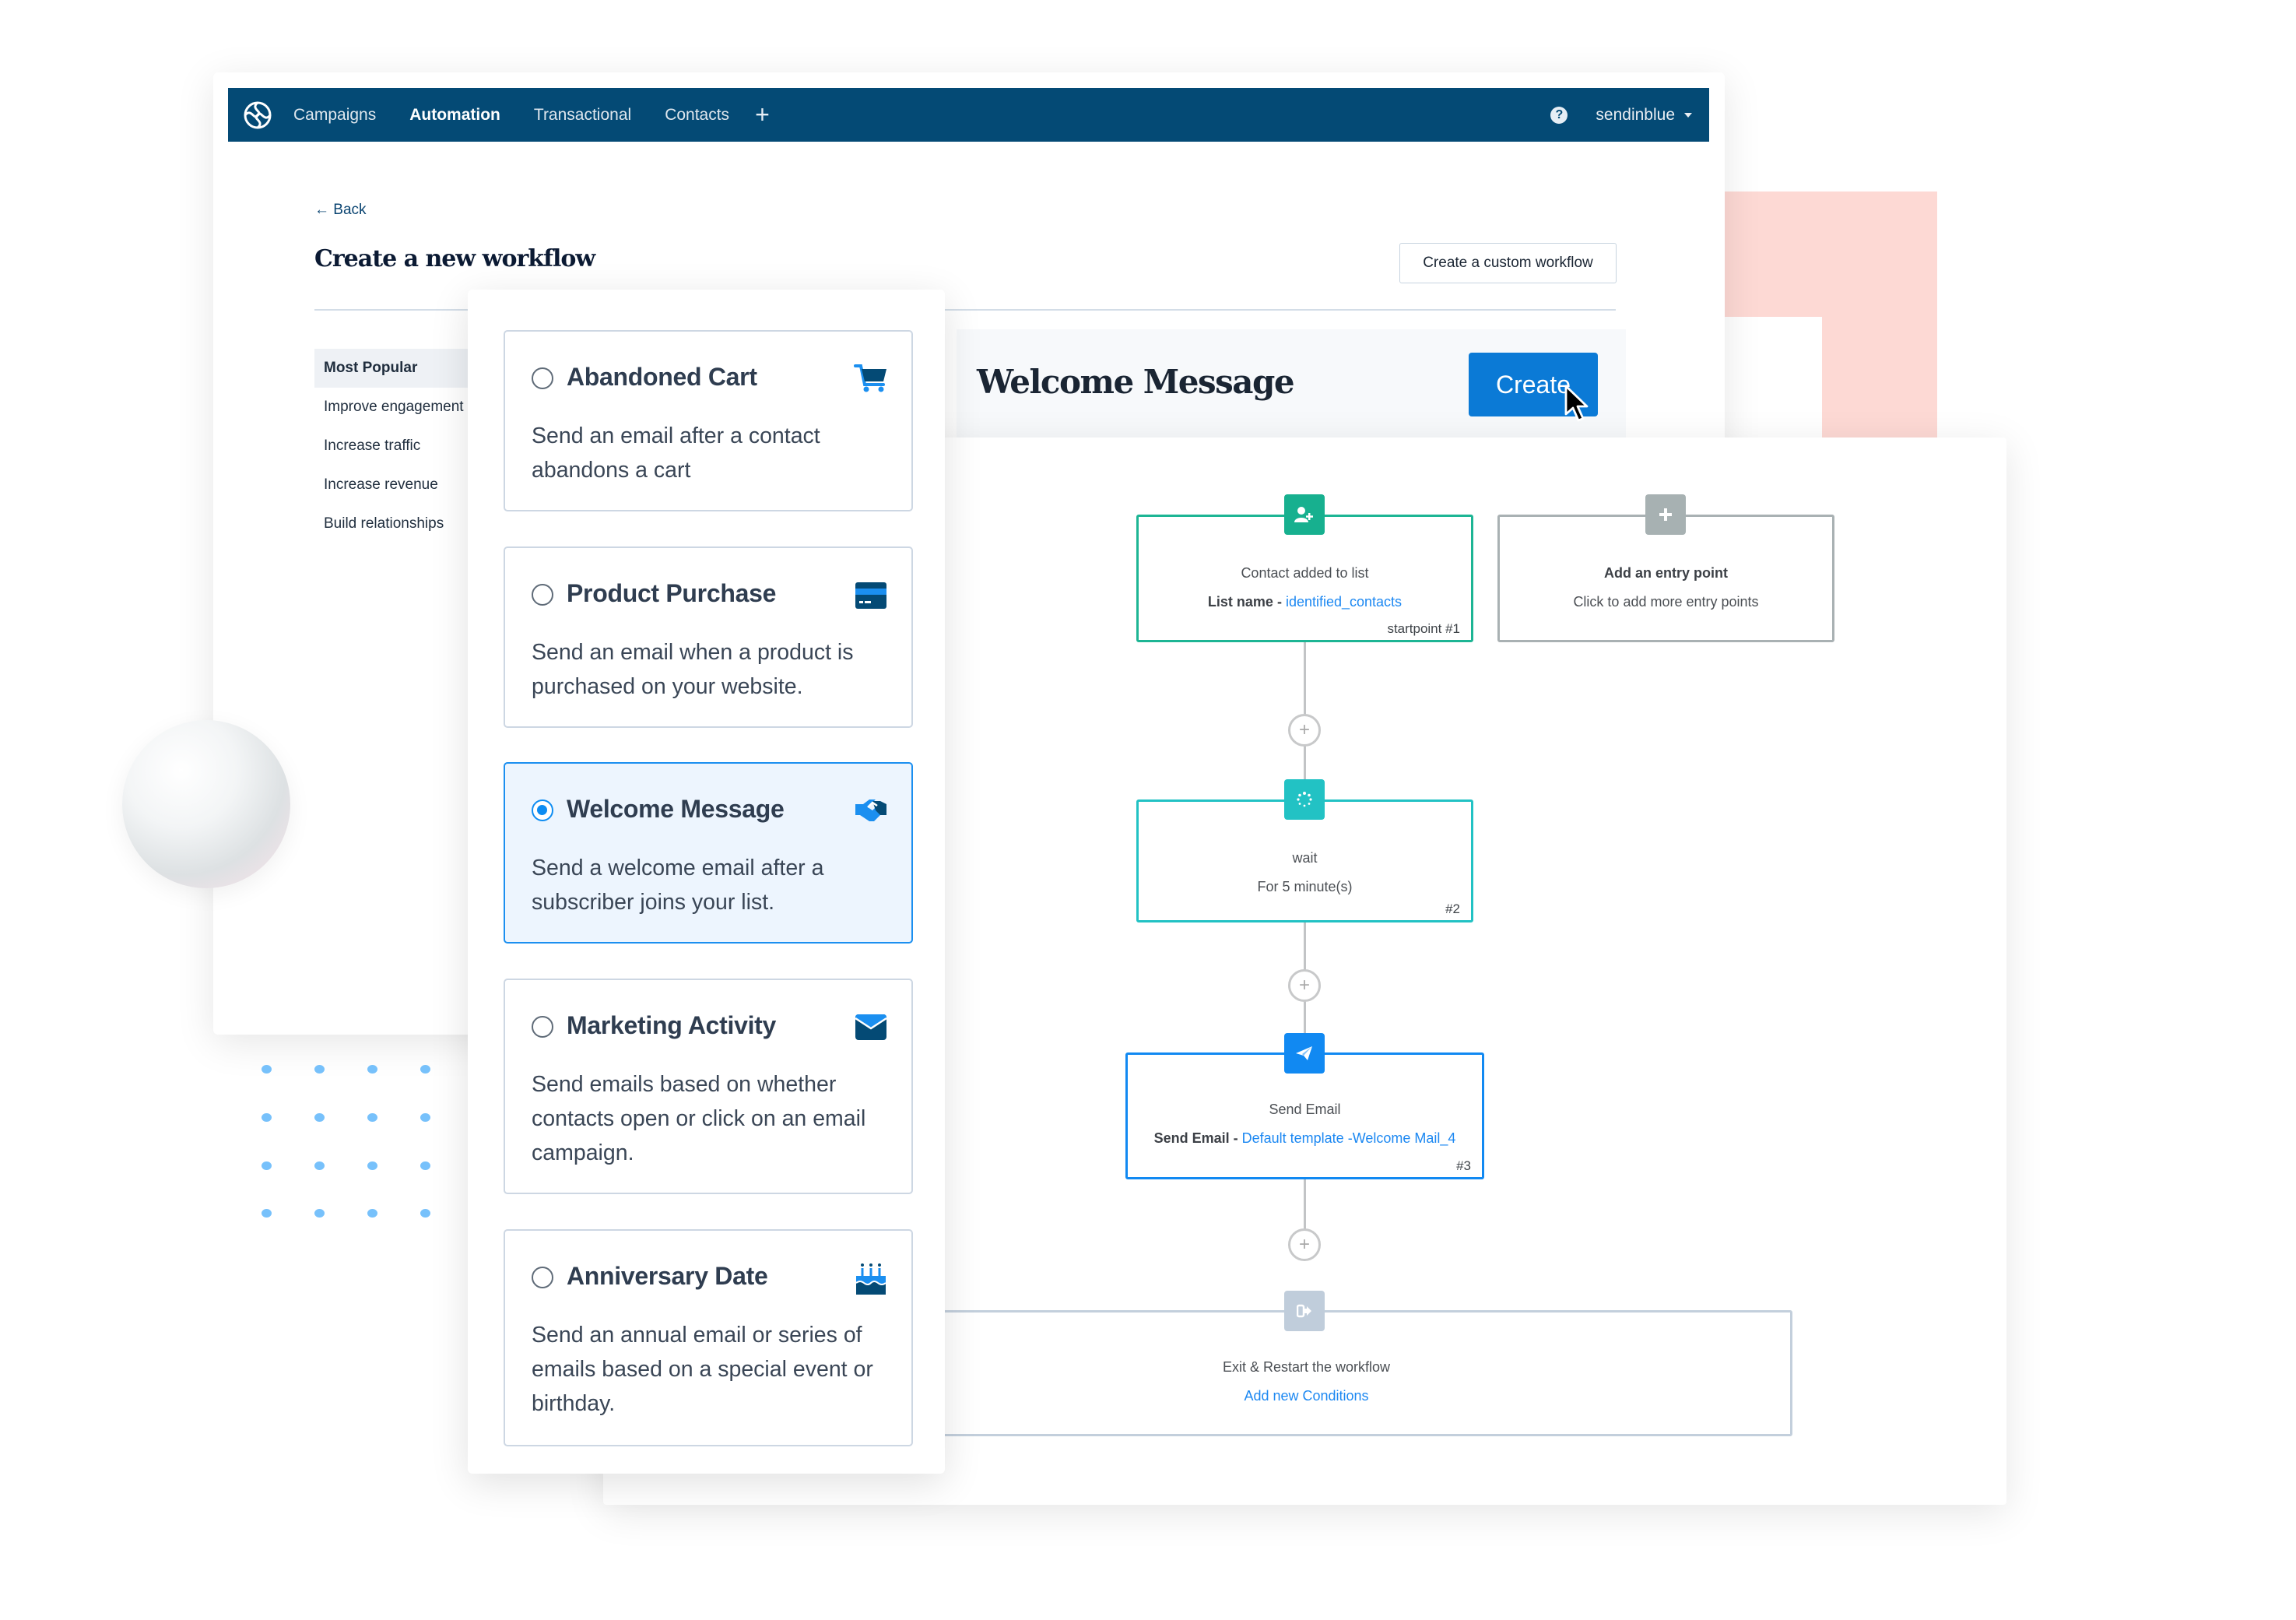  I want to click on wait-node-tag: #2, so click(1452, 908).